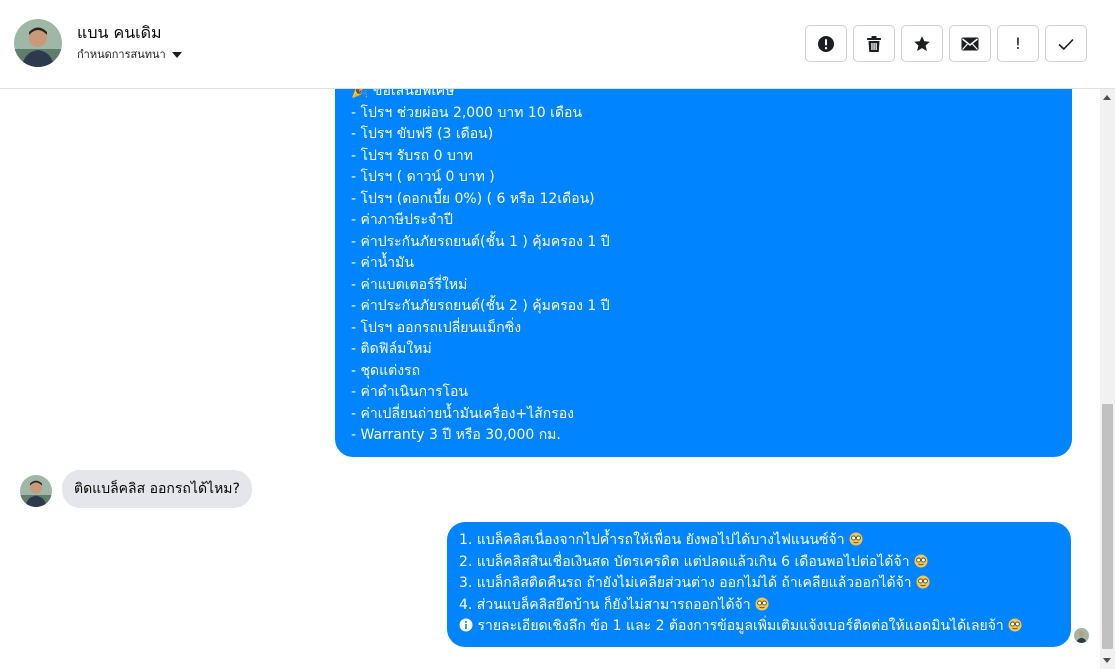 The height and width of the screenshot is (669, 1115). Describe the element at coordinates (462, 413) in the screenshot. I see `promo-line: - ค่าเปลี่ยนถ่ายน้ำมันเครื่อง+ไส้กรอง` at that location.